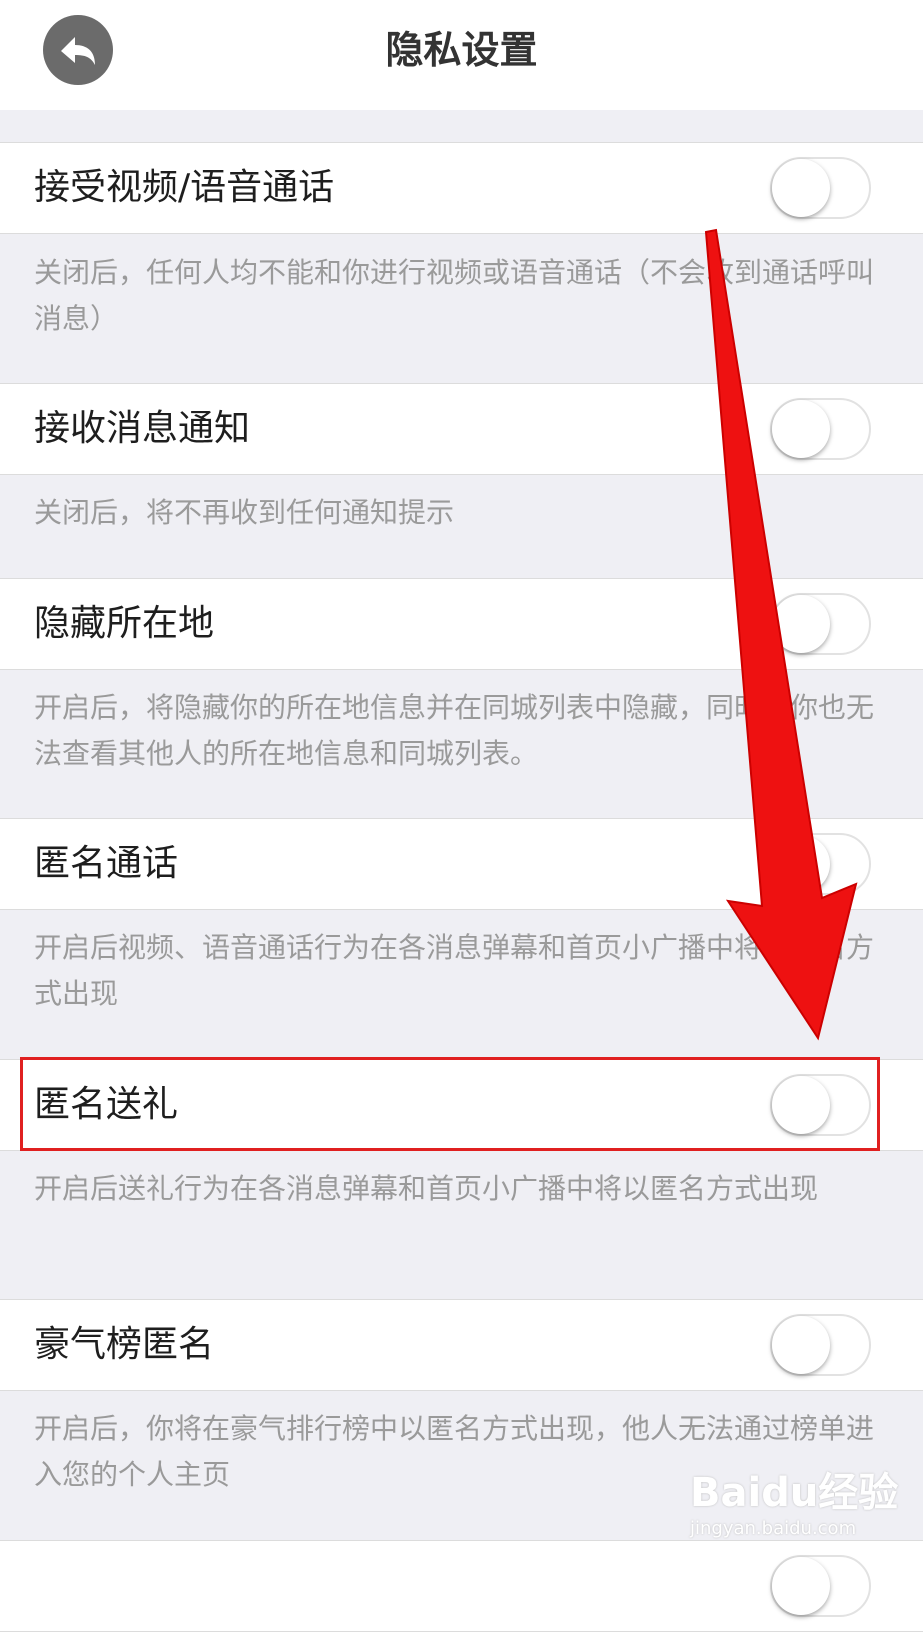 The height and width of the screenshot is (1632, 923). I want to click on watermark: Baidu经验 jingyan.baidu.com, so click(800, 1513).